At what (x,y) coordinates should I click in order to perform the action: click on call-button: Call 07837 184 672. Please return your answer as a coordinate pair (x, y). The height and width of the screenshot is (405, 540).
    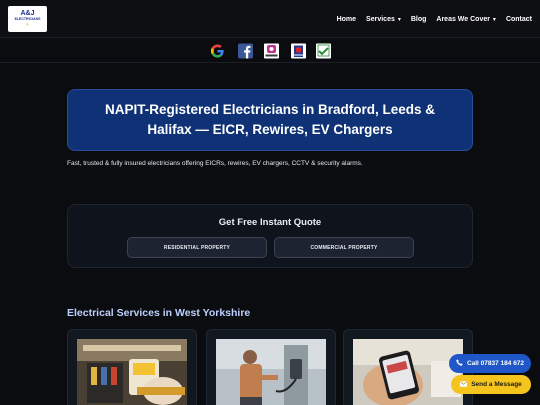
    Looking at the image, I should click on (490, 363).